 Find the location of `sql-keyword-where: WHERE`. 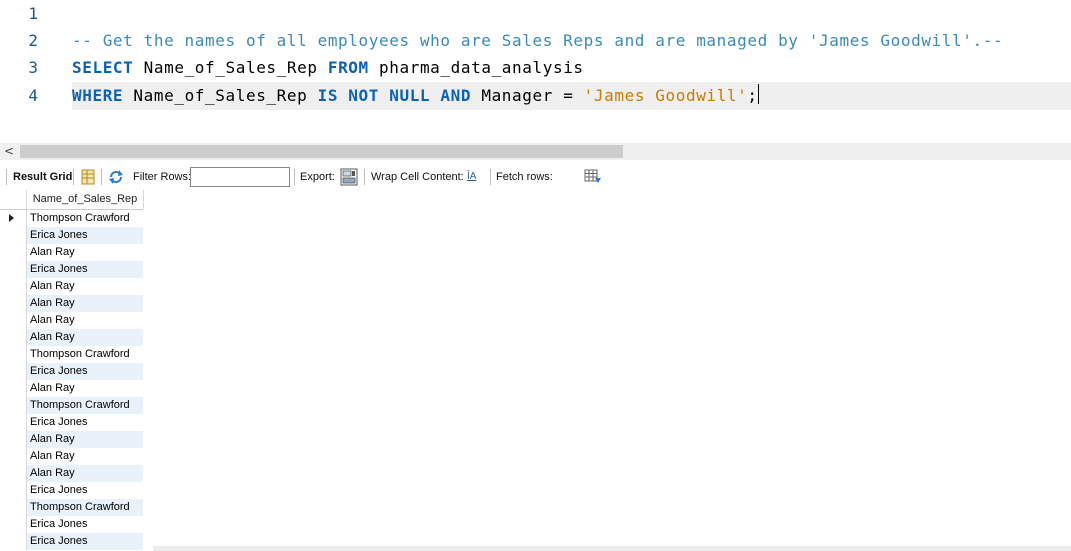

sql-keyword-where: WHERE is located at coordinates (98, 95).